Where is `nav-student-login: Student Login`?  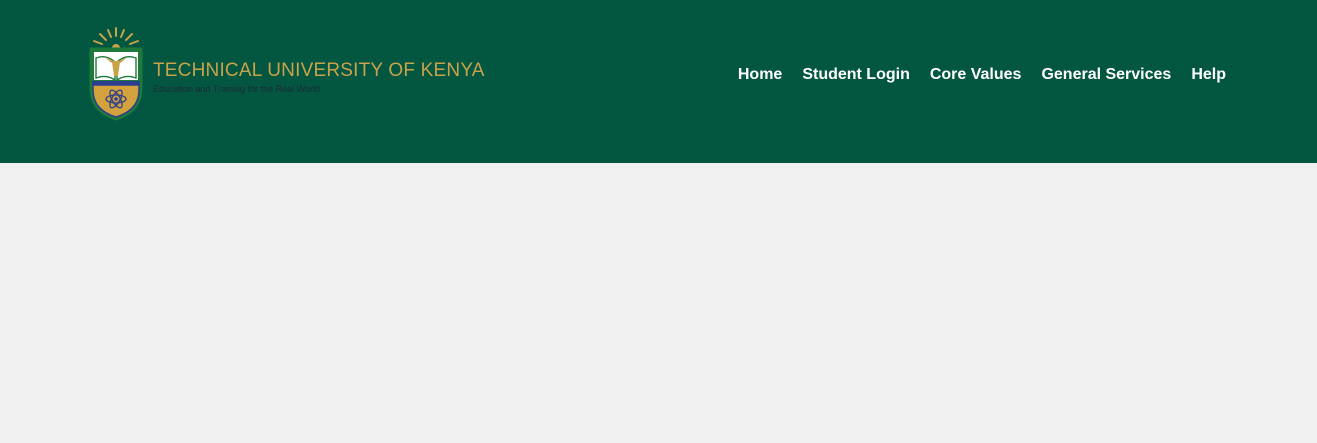 nav-student-login: Student Login is located at coordinates (856, 75).